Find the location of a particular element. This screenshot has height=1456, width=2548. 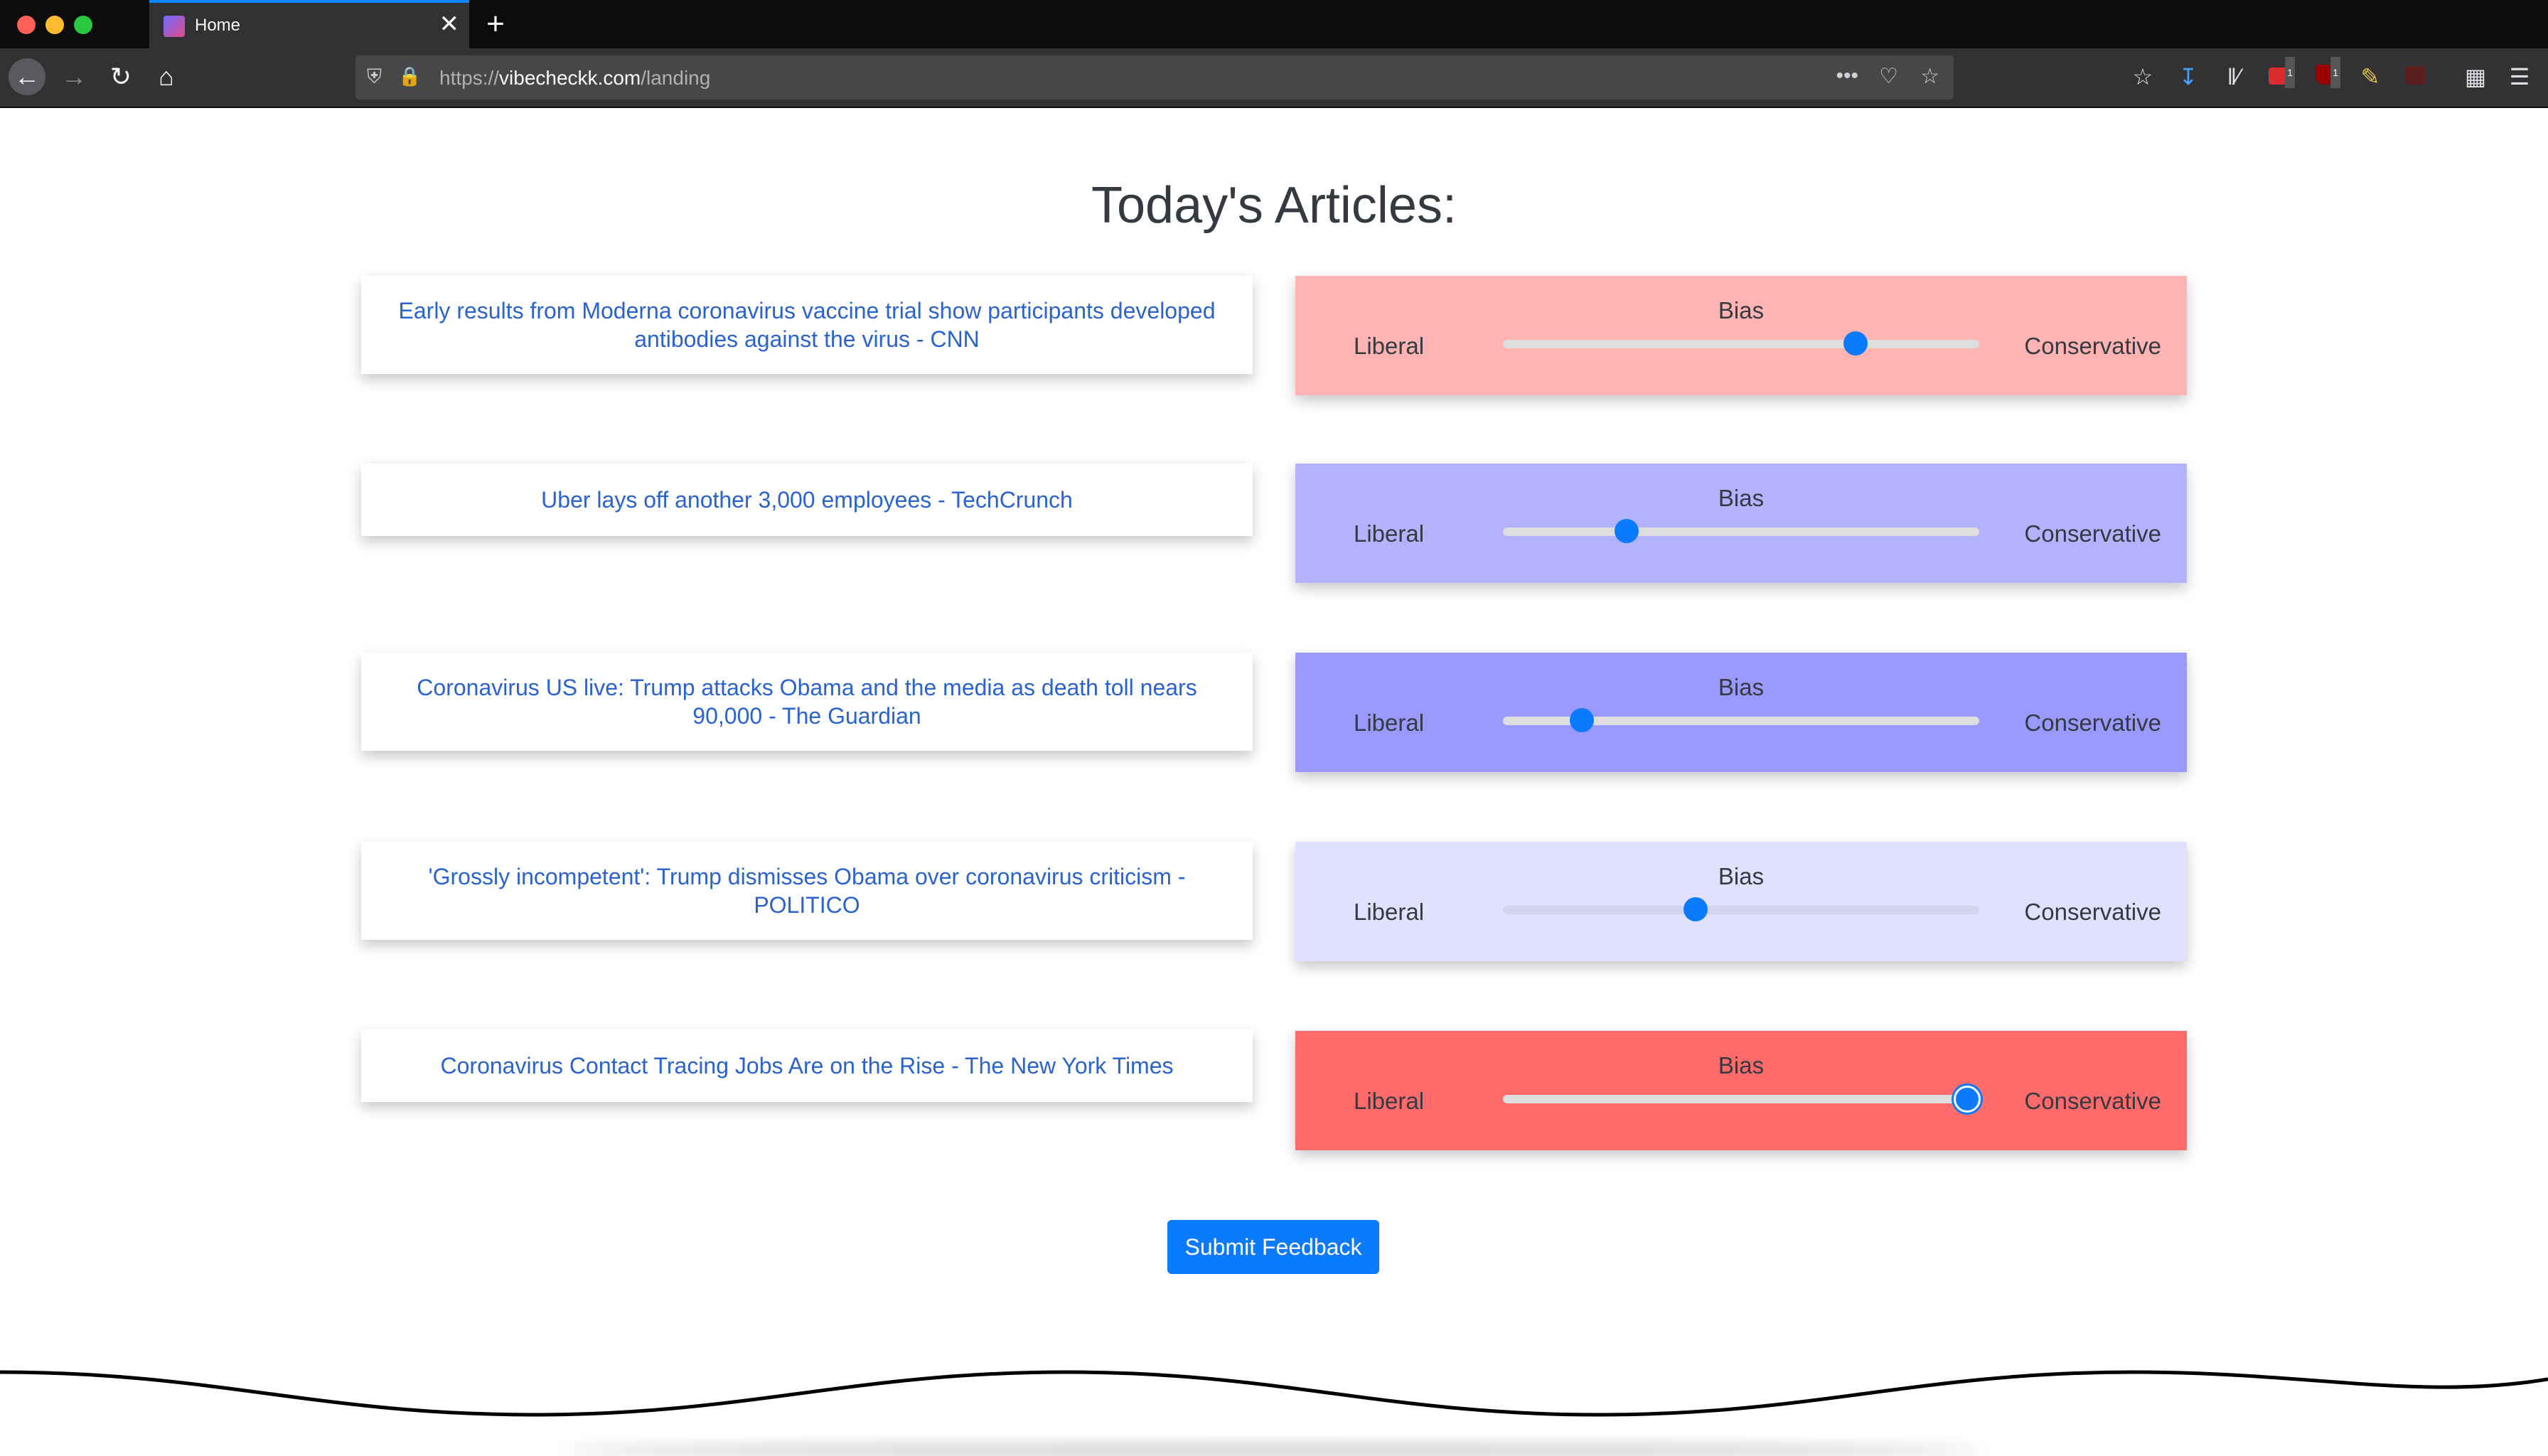

page-actions-icon: ••• is located at coordinates (1847, 76).